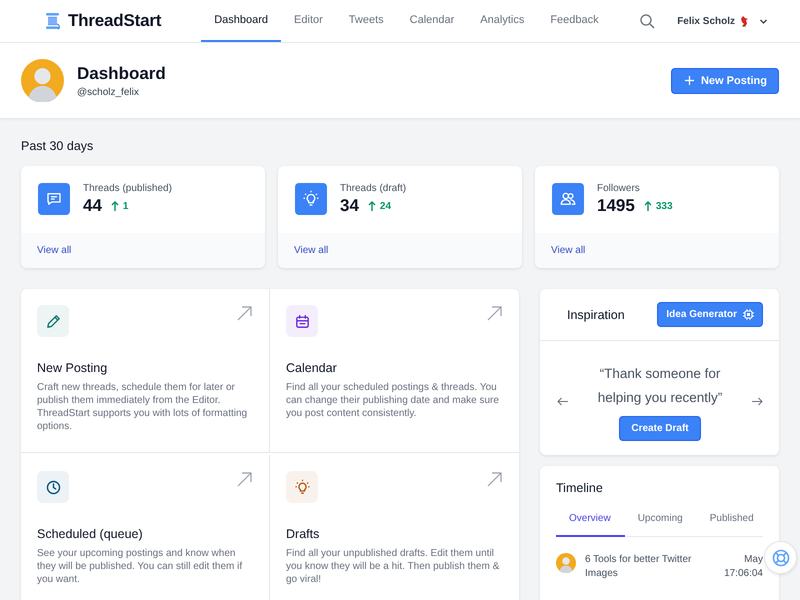 This screenshot has height=600, width=800. Describe the element at coordinates (574, 21) in the screenshot. I see `nav-tab: Feedback` at that location.